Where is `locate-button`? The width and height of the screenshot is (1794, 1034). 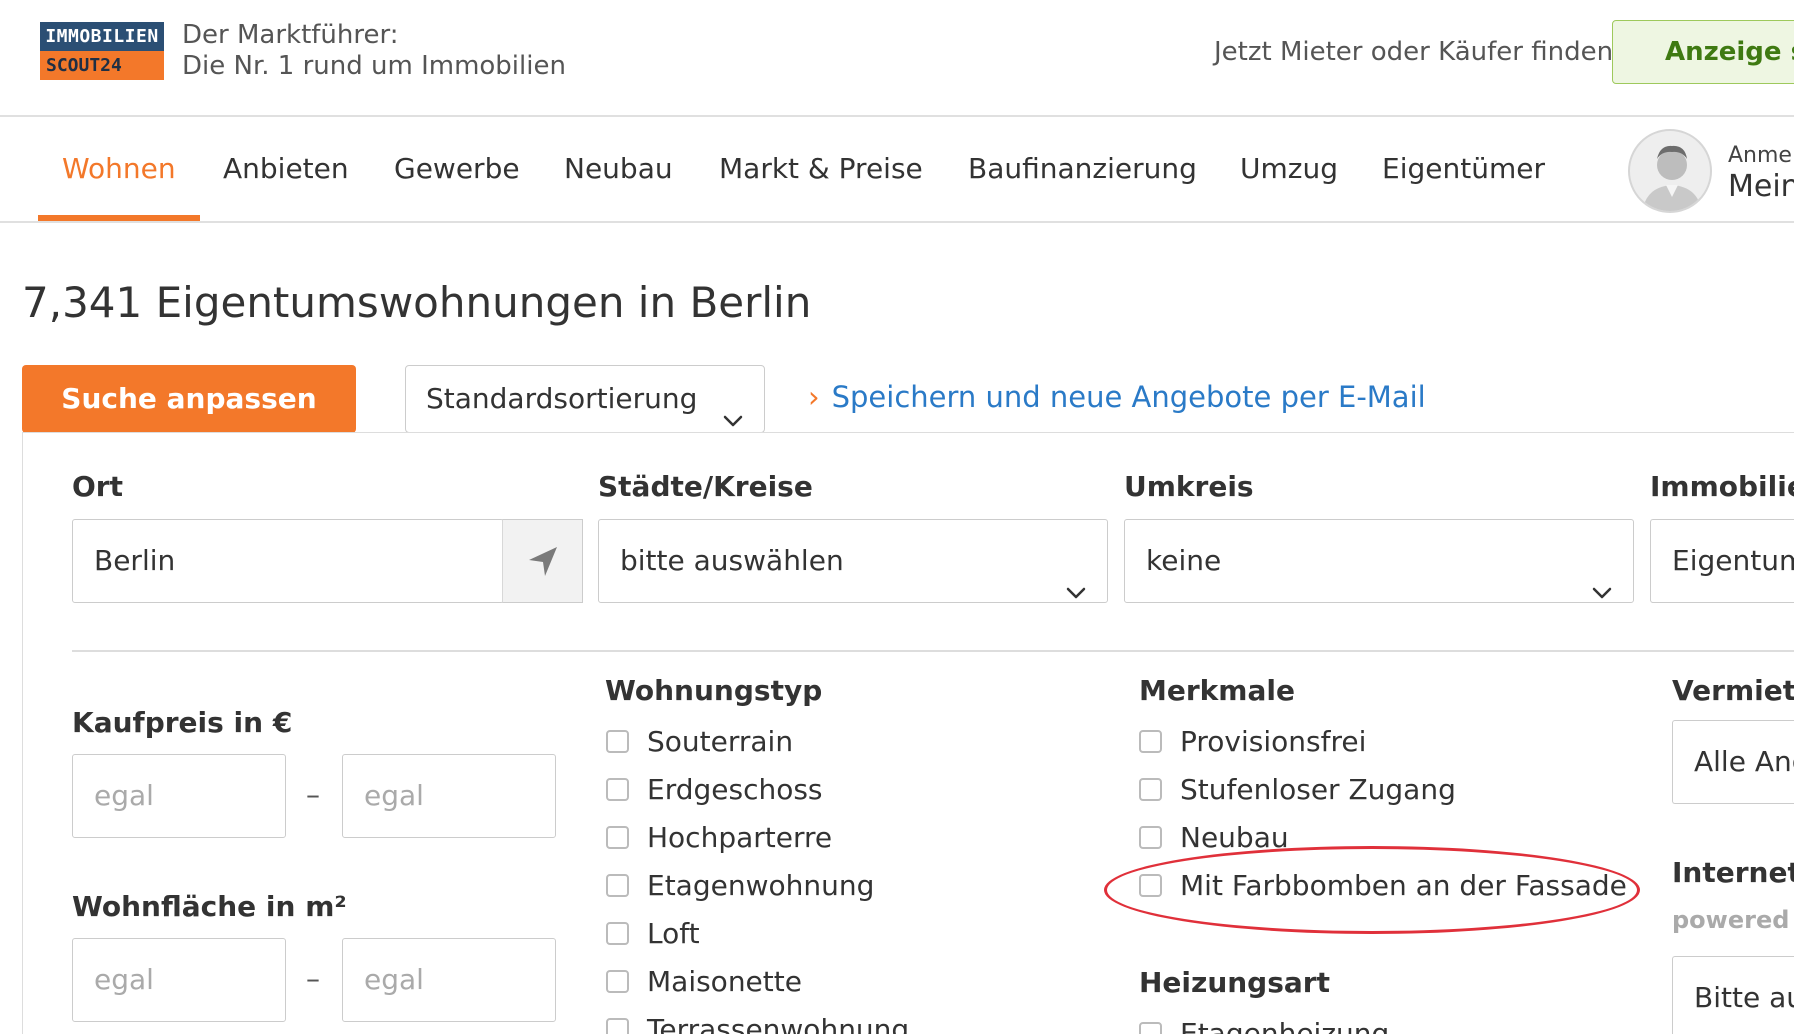 locate-button is located at coordinates (542, 561).